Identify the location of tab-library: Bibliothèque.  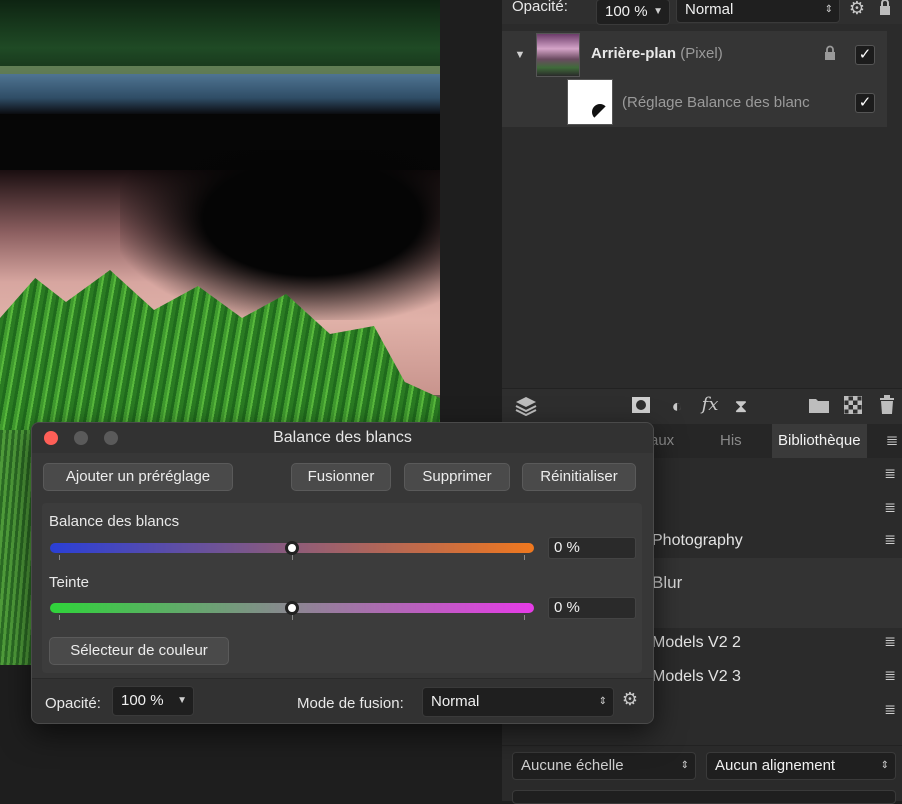
(819, 441).